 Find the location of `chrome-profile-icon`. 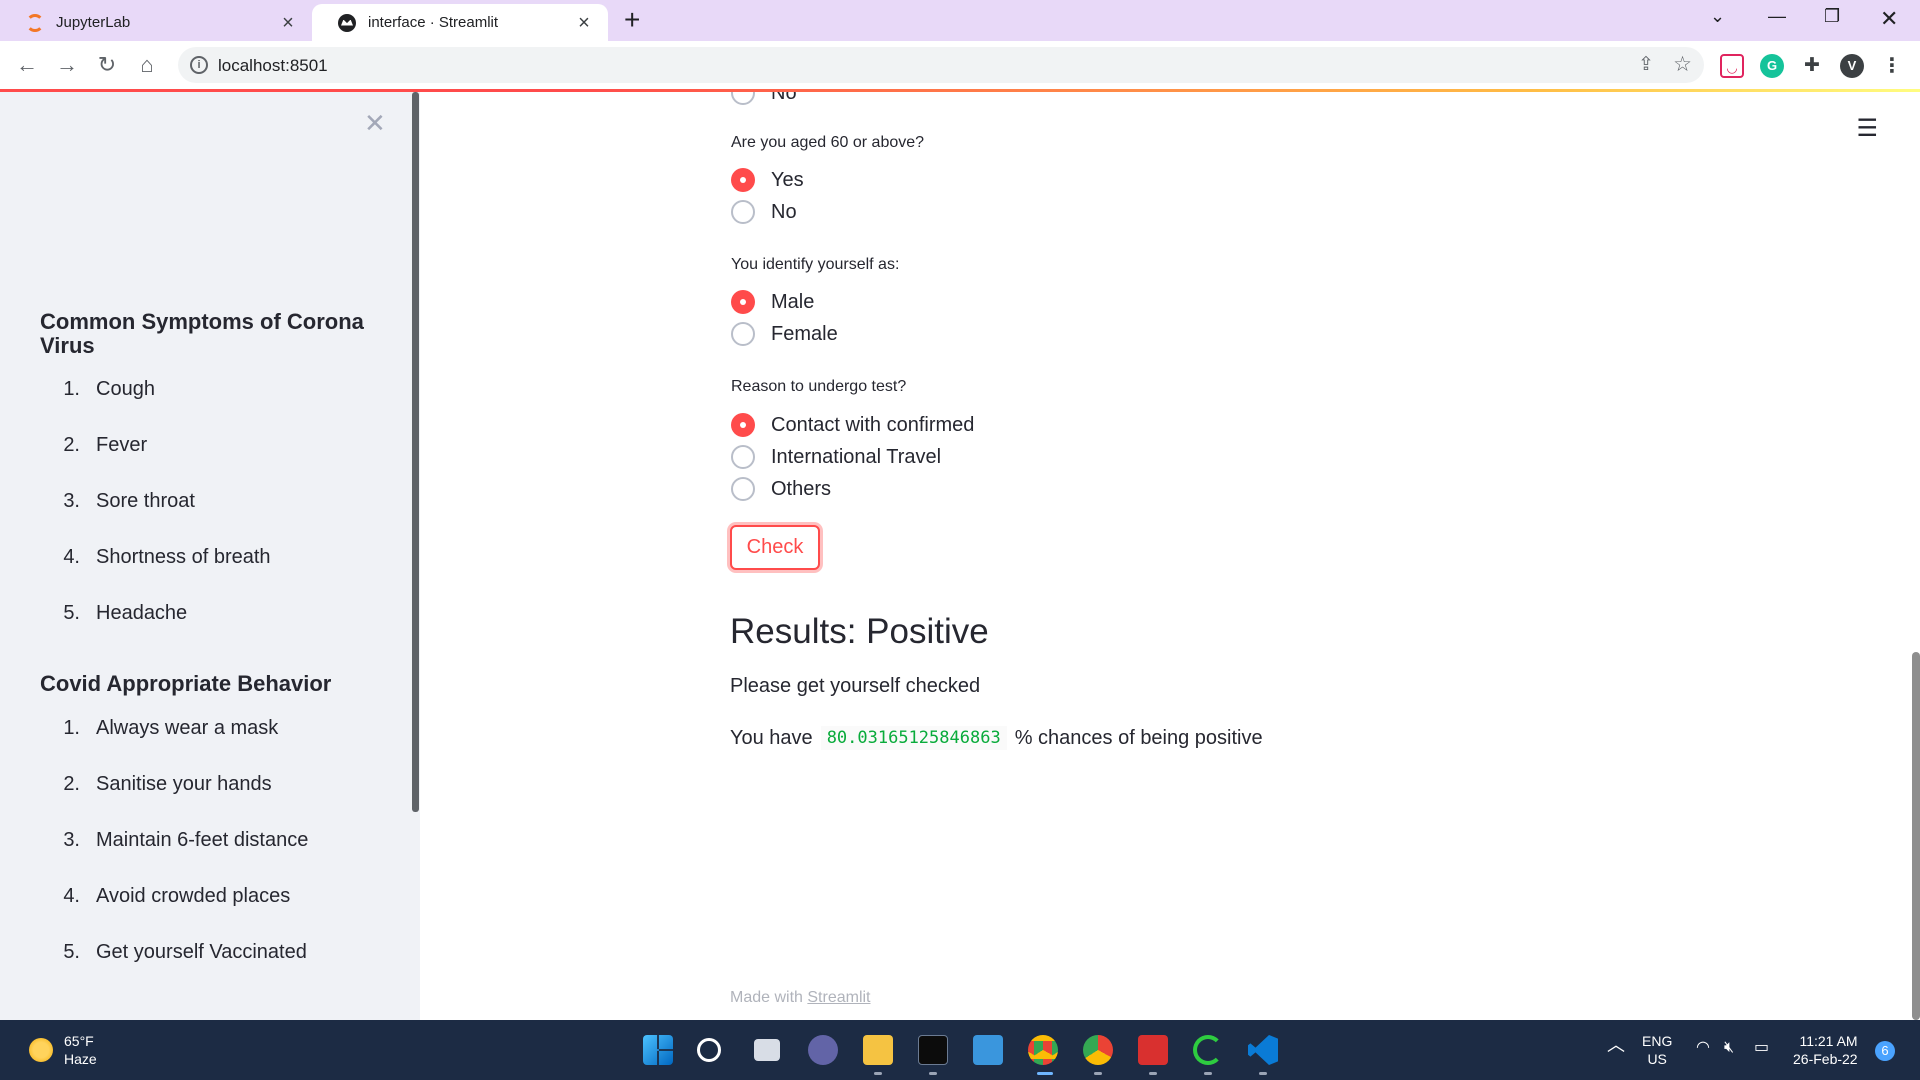

chrome-profile-icon is located at coordinates (1098, 1050).